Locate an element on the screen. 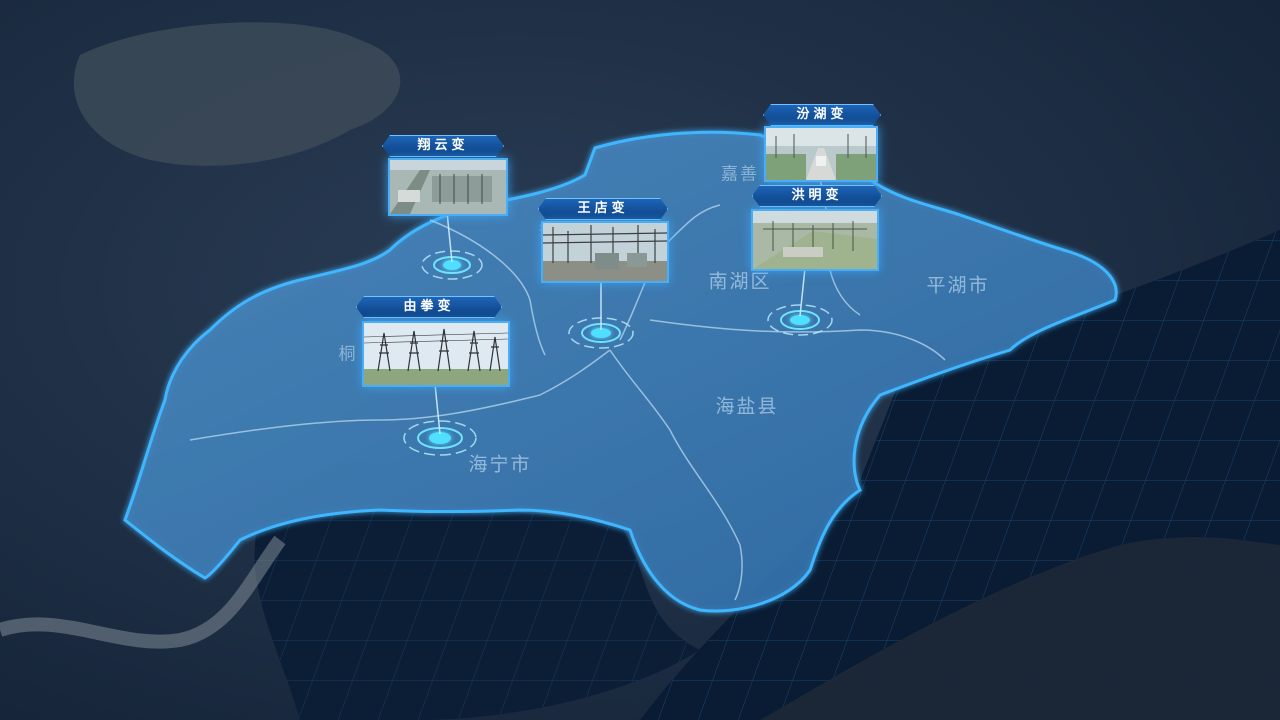  substation-equipment-icon is located at coordinates (605, 252).